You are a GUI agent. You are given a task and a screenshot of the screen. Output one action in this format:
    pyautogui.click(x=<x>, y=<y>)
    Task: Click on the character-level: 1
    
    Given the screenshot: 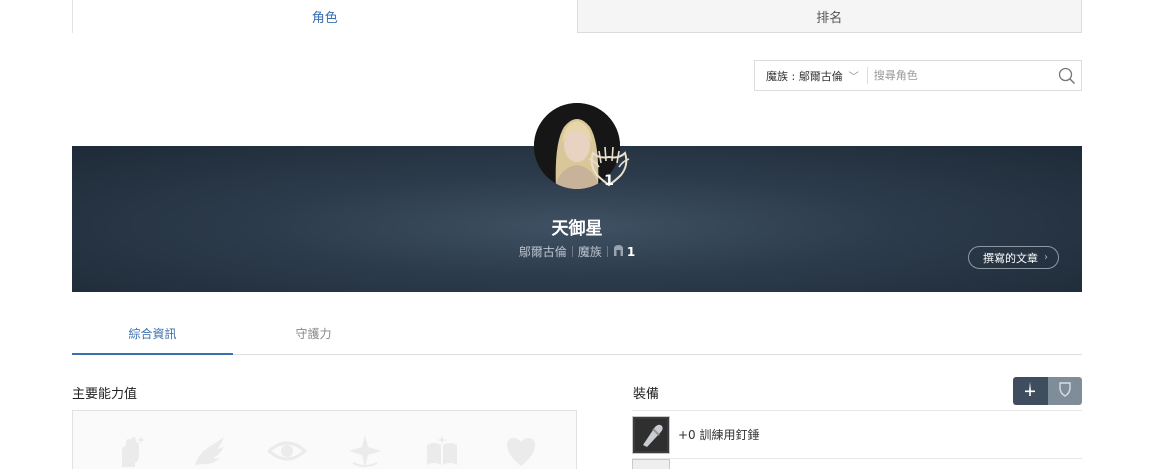 What is the action you would take?
    pyautogui.click(x=631, y=251)
    